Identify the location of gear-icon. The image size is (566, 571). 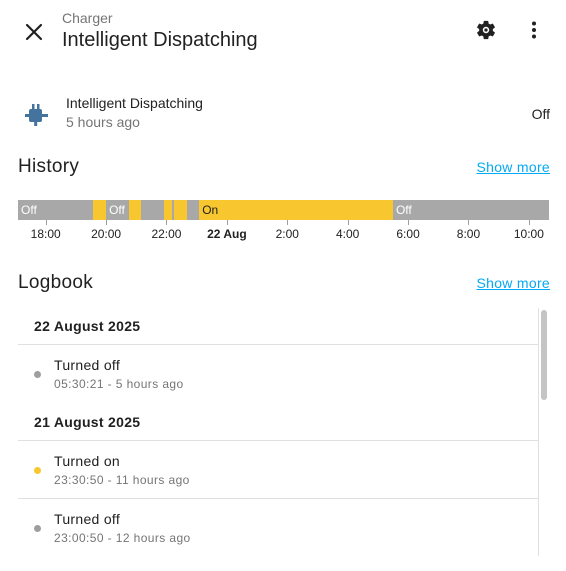
(486, 30).